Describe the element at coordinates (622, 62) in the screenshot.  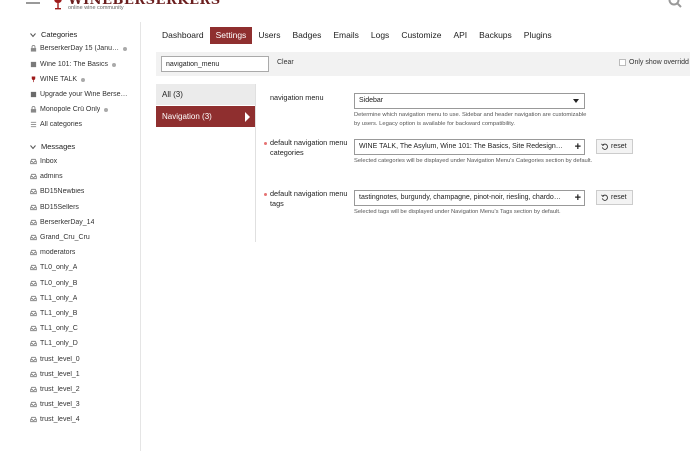
I see `only-overridden-checkbox` at that location.